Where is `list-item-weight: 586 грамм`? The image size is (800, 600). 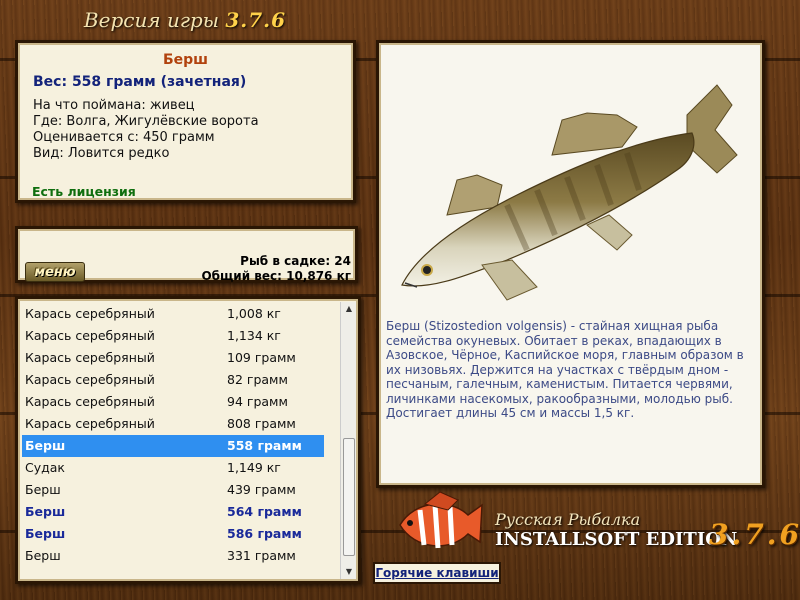 list-item-weight: 586 грамм is located at coordinates (264, 533).